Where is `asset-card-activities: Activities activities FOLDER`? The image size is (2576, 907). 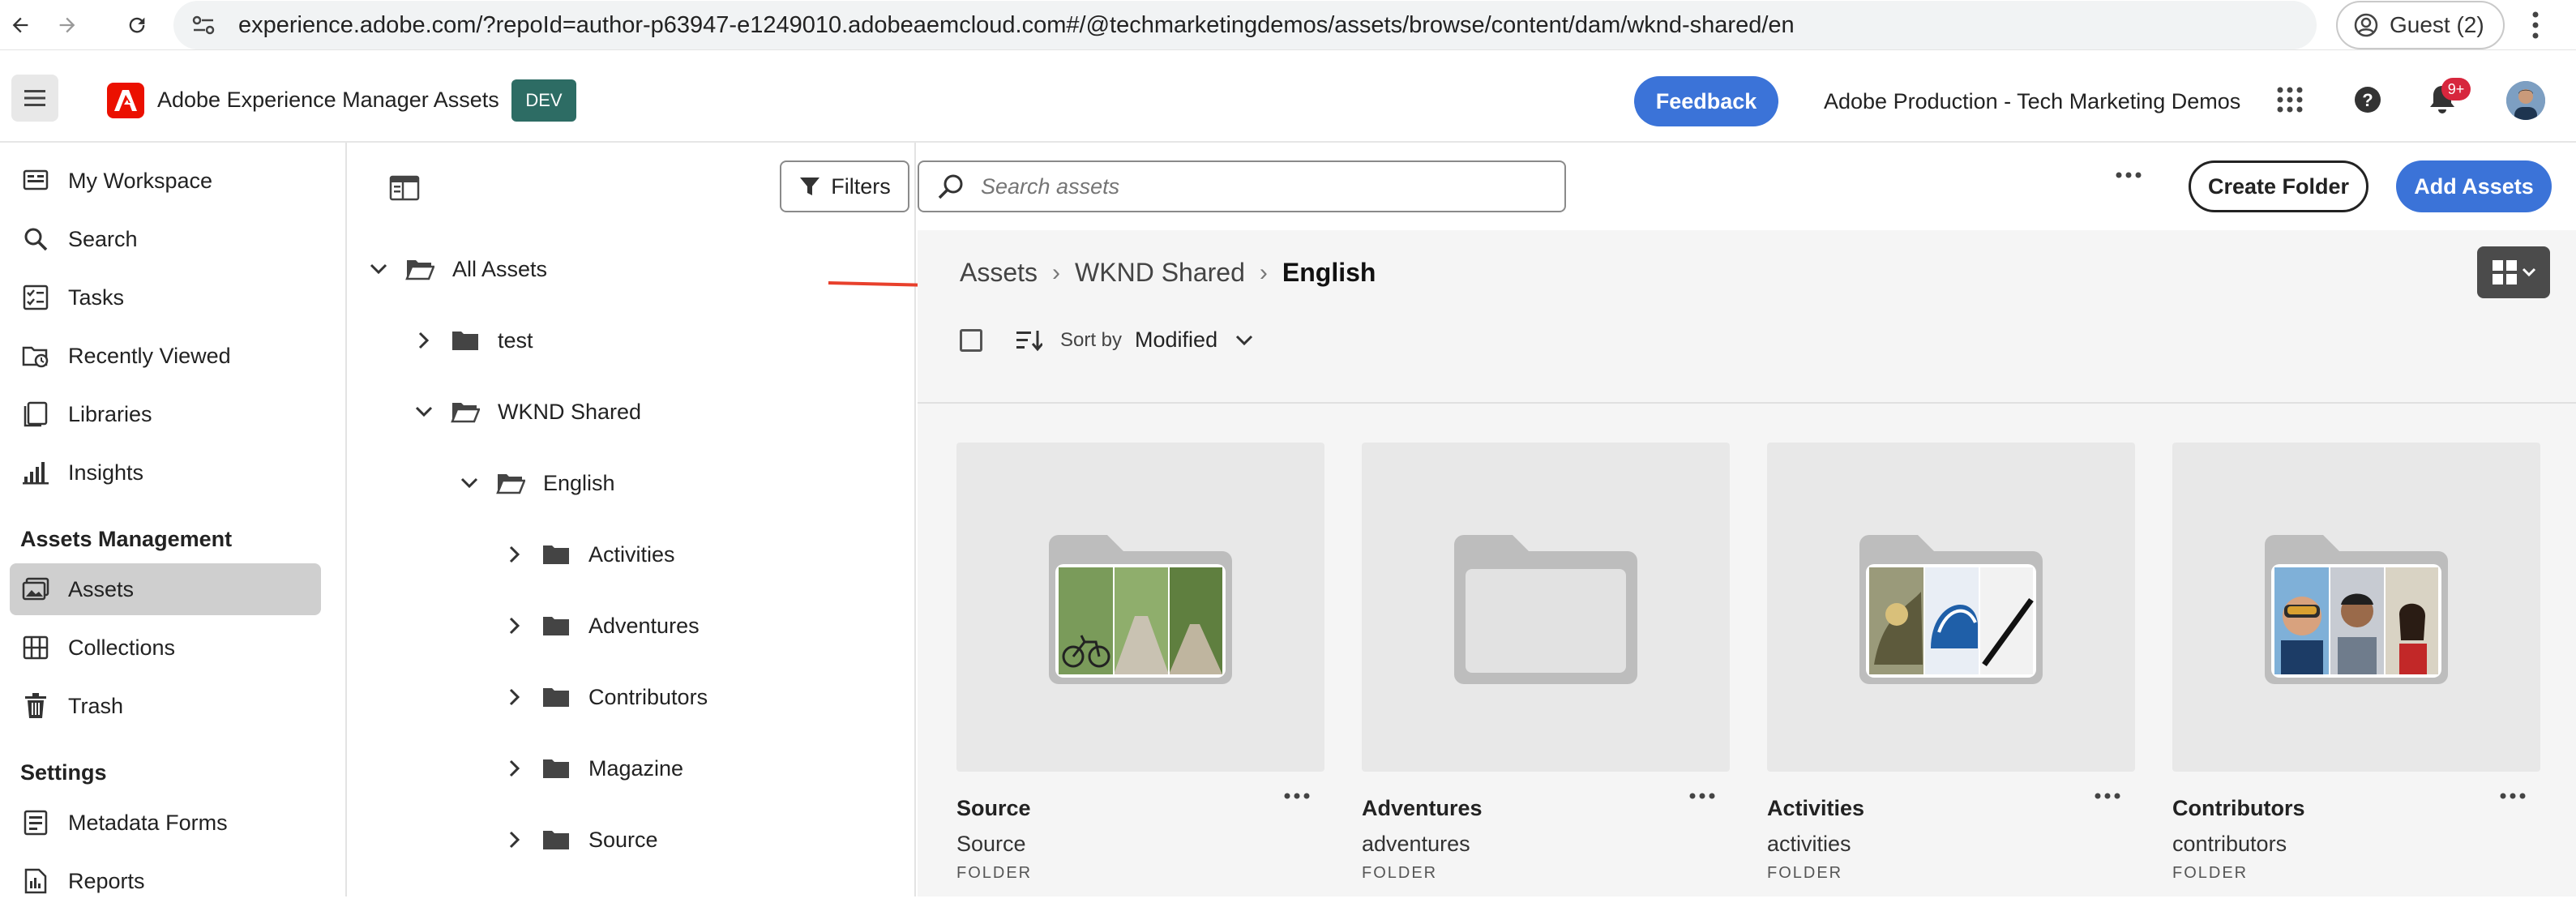 asset-card-activities: Activities activities FOLDER is located at coordinates (1951, 662).